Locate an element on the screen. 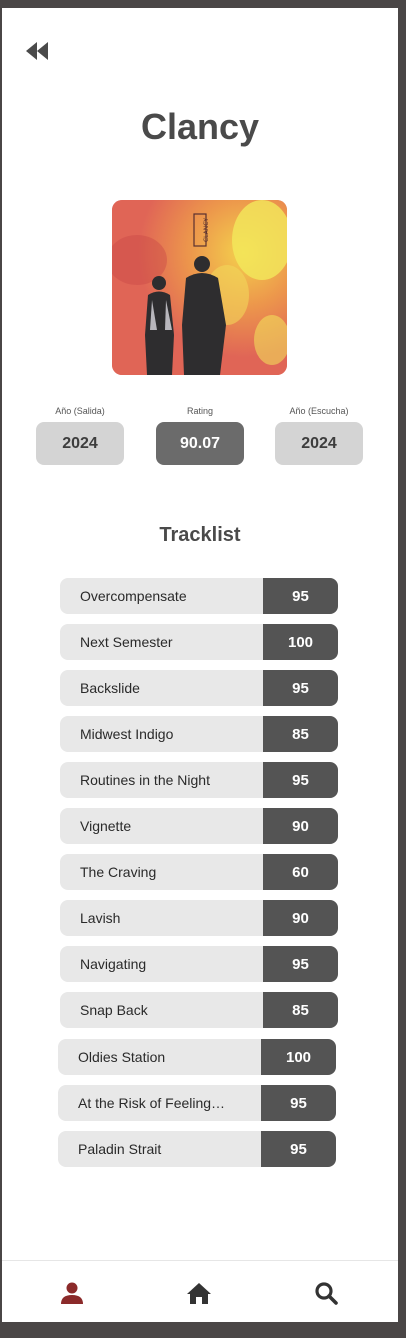  track-row: Midwest Indigo 85 is located at coordinates (199, 734).